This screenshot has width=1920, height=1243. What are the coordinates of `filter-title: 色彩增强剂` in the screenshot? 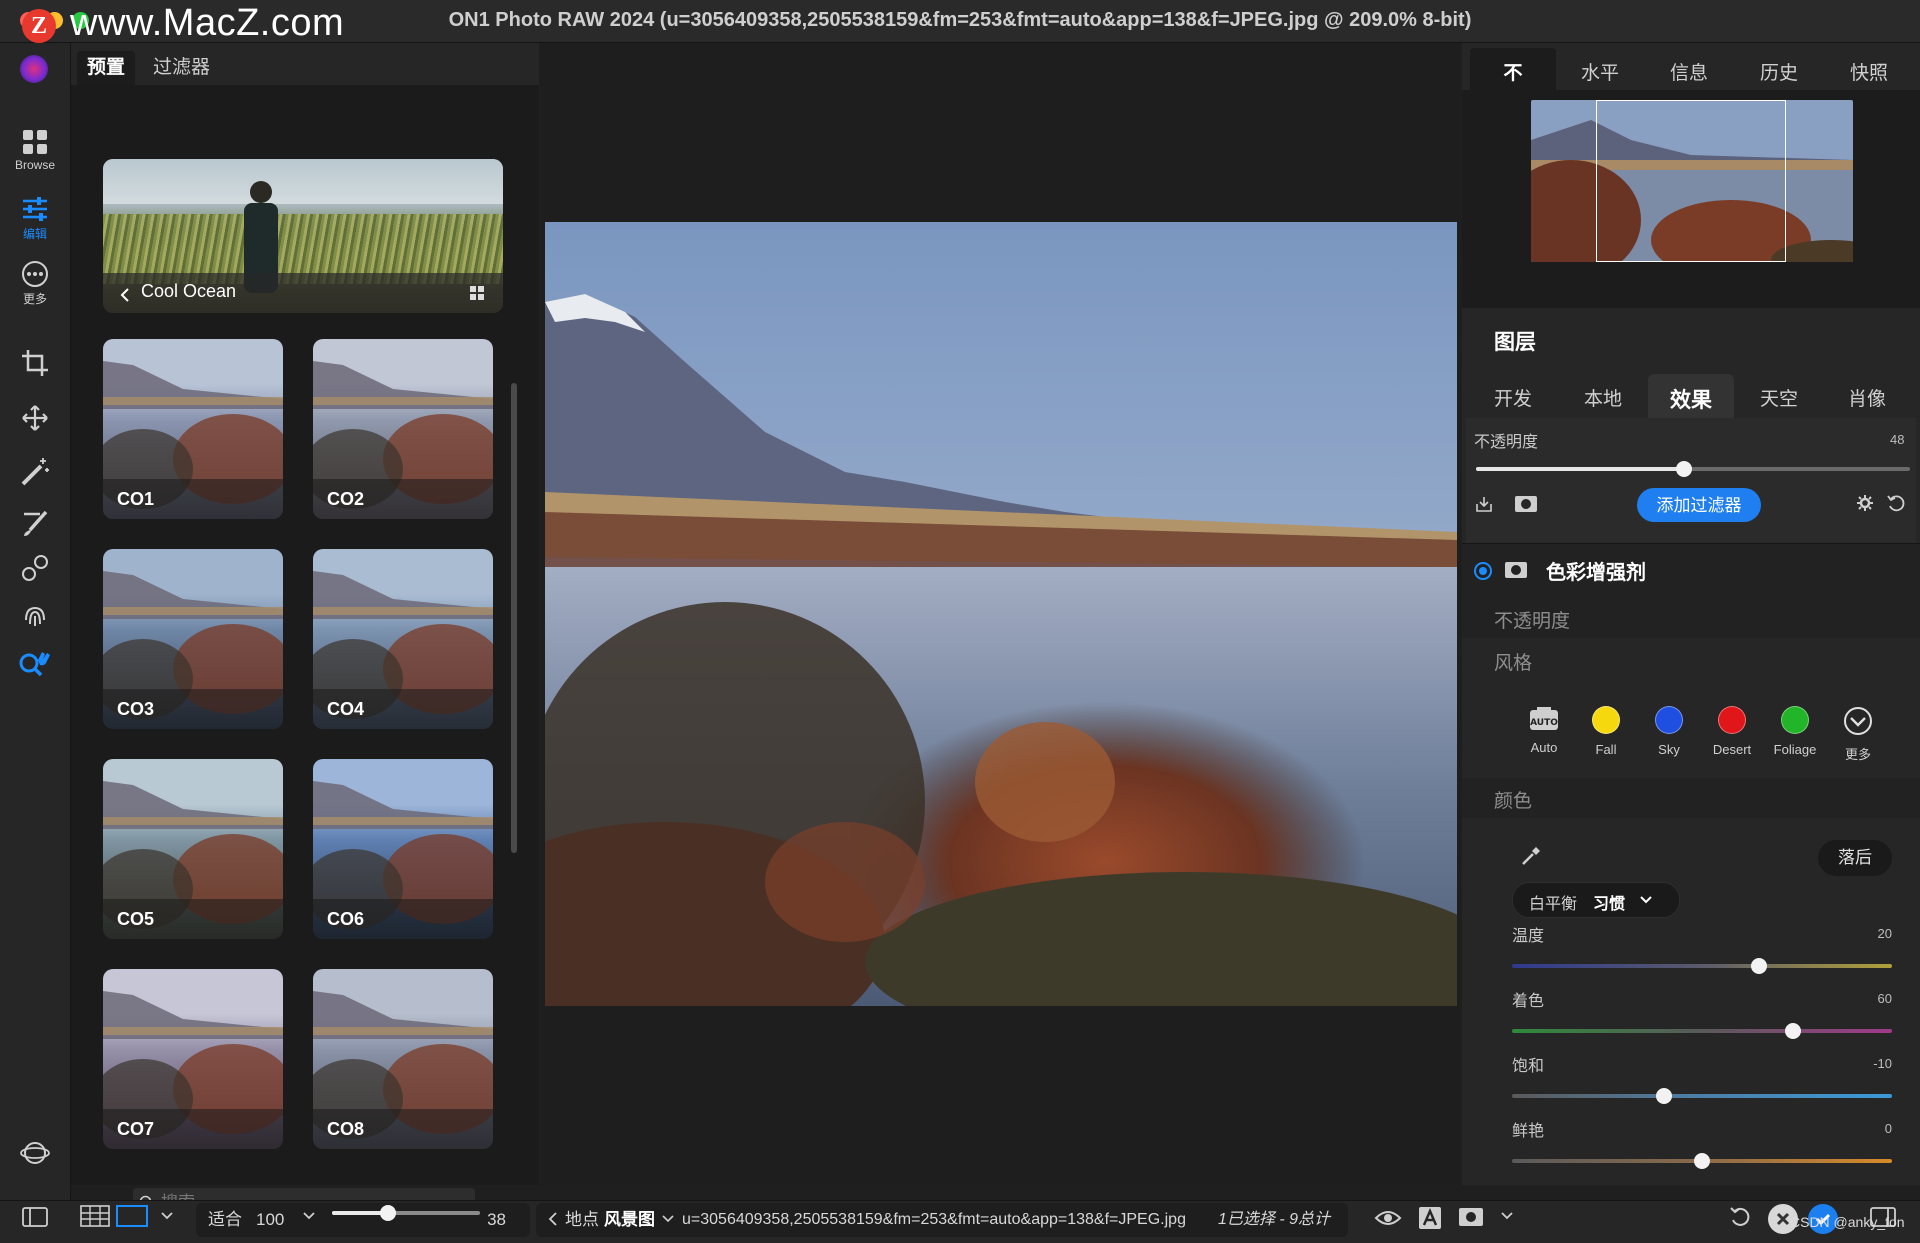 It's located at (1596, 570).